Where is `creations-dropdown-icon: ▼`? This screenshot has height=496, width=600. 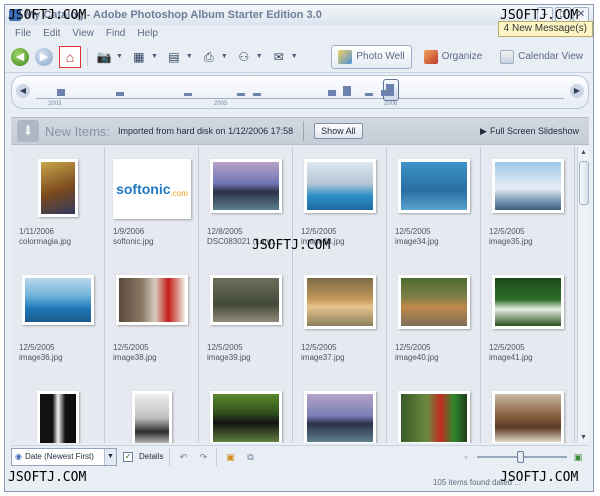
creations-dropdown-icon: ▼ is located at coordinates (189, 56).